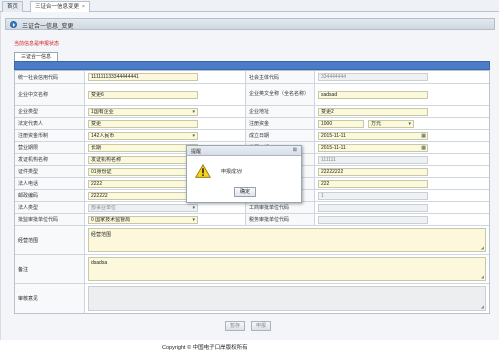 Image resolution: width=499 pixels, height=360 pixels. I want to click on tab-home: 首页, so click(13, 6).